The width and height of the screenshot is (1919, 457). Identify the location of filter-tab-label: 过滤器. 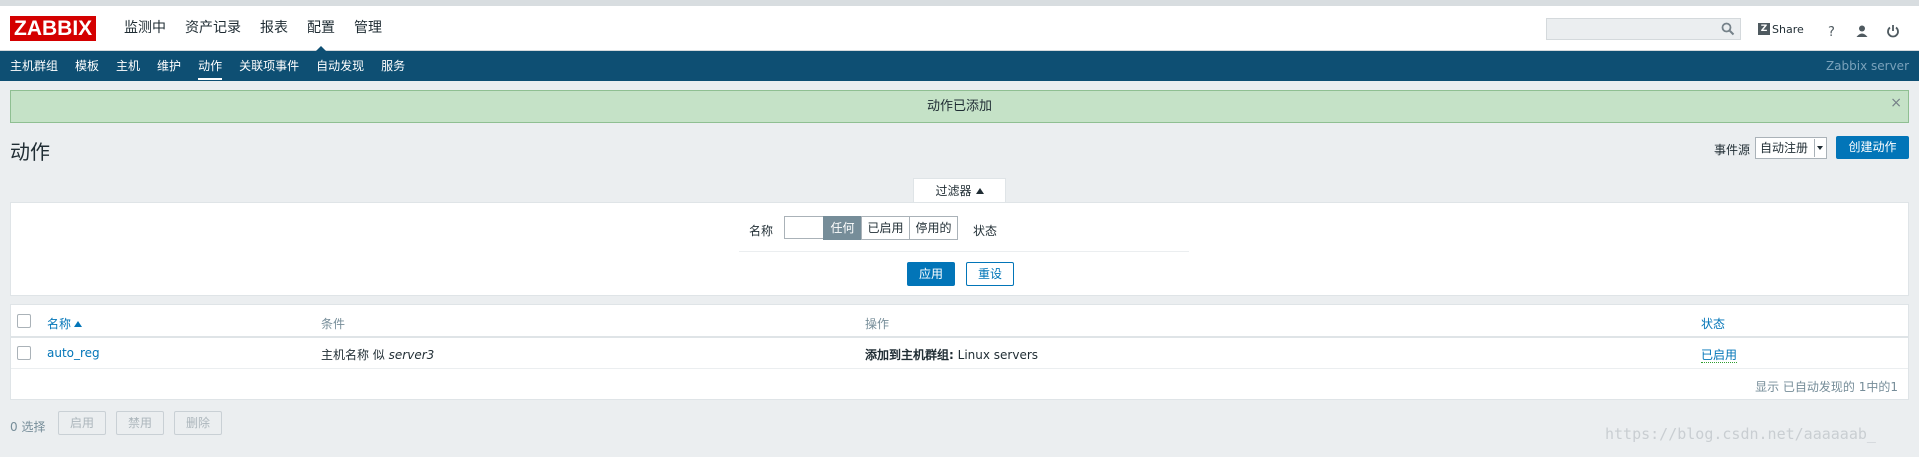
(953, 191).